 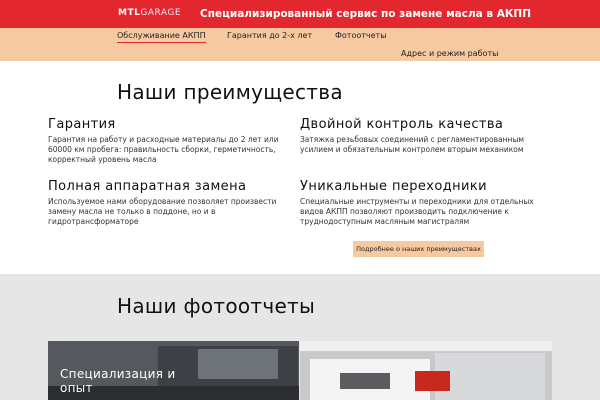 What do you see at coordinates (361, 35) in the screenshot?
I see `nav-item-photos: Фотоотчеты` at bounding box center [361, 35].